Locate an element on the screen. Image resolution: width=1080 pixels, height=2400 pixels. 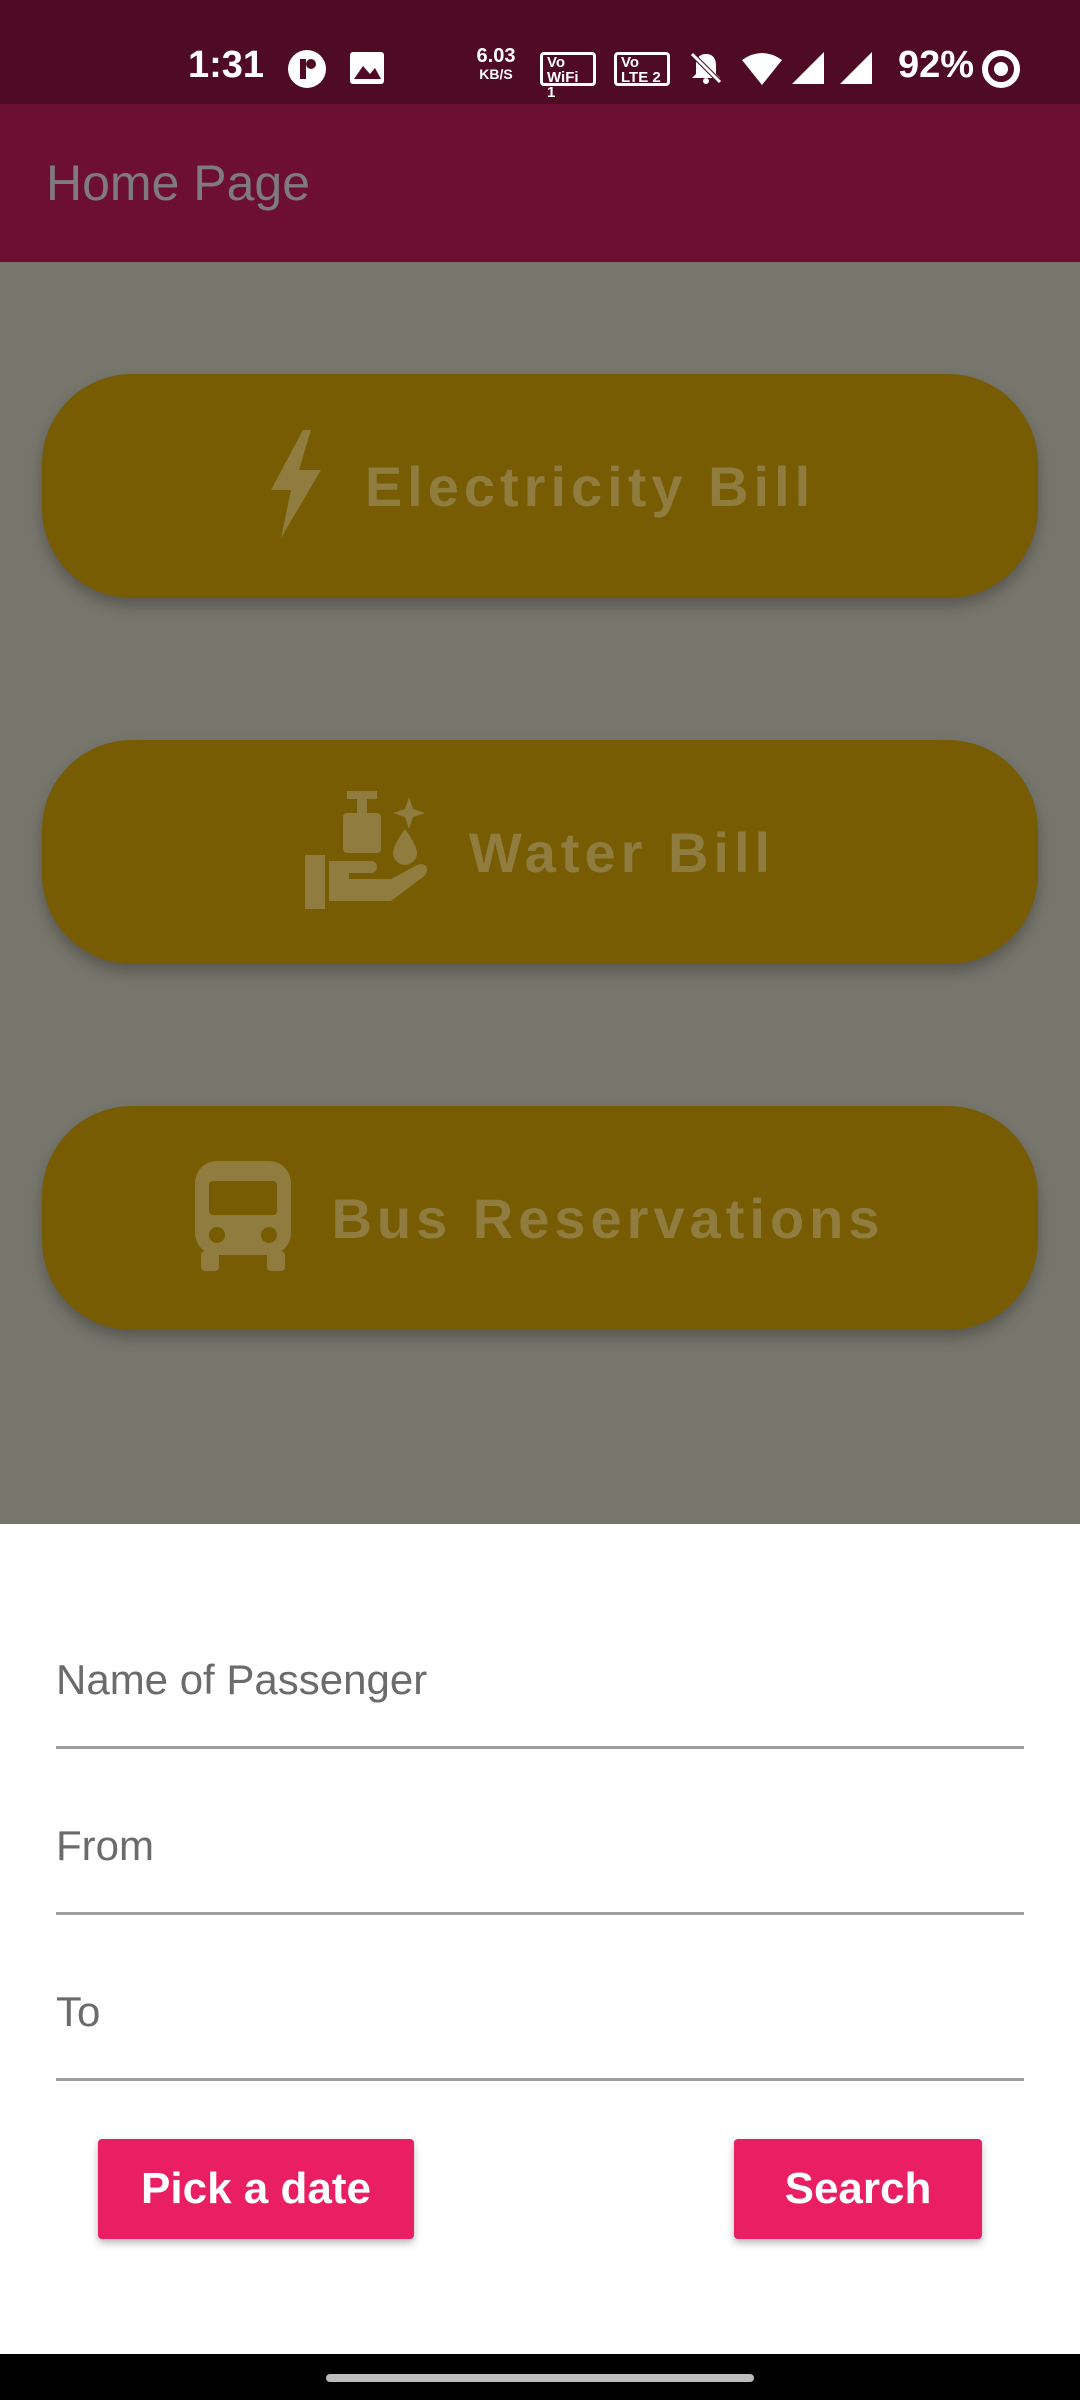
electricity-bill-button: Electricity Bill is located at coordinates (540, 486).